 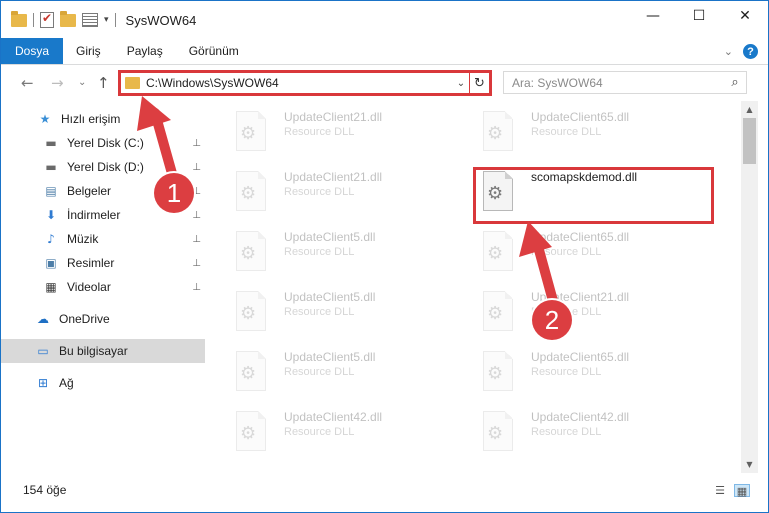 I want to click on documents-icon: ▤, so click(x=51, y=191).